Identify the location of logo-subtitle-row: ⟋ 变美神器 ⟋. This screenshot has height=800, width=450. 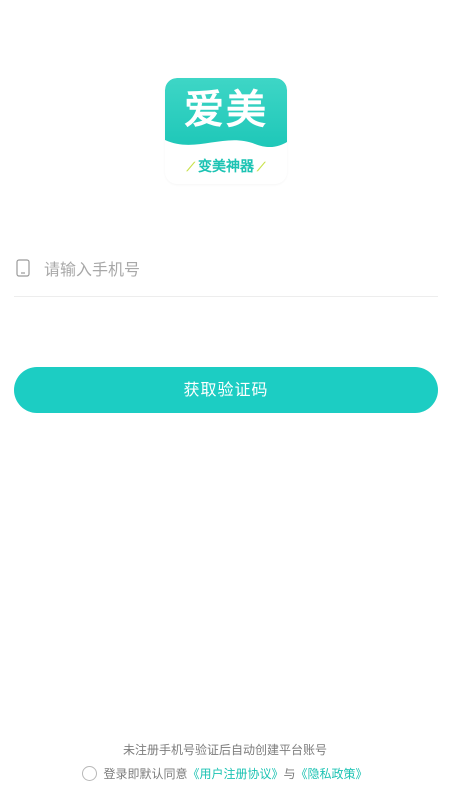
(226, 167).